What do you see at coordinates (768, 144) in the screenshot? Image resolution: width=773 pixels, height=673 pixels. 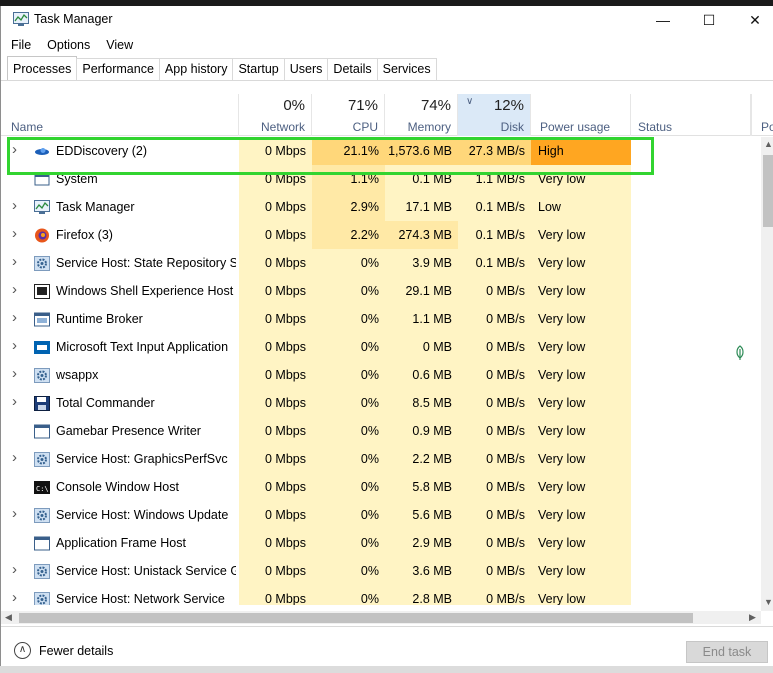 I see `scroll-up-icon: ▲` at bounding box center [768, 144].